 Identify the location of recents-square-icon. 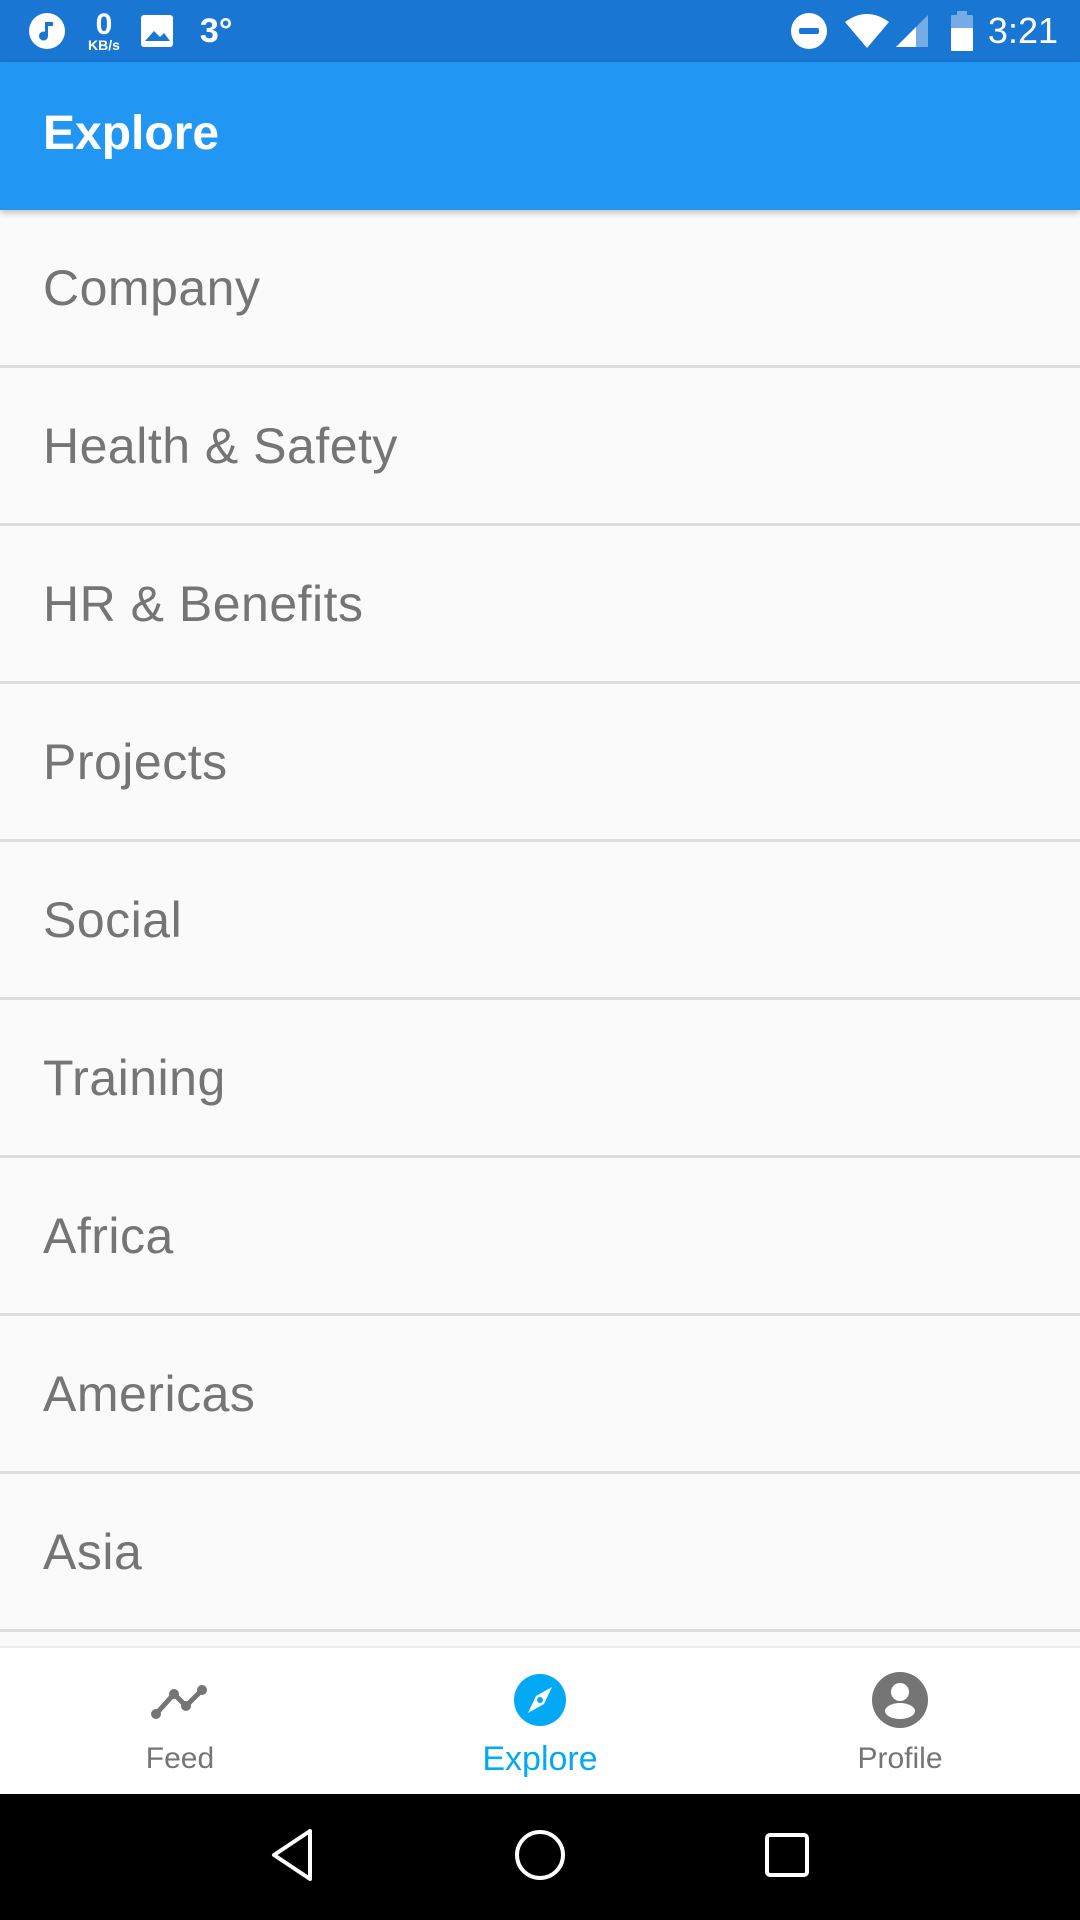
(787, 1857).